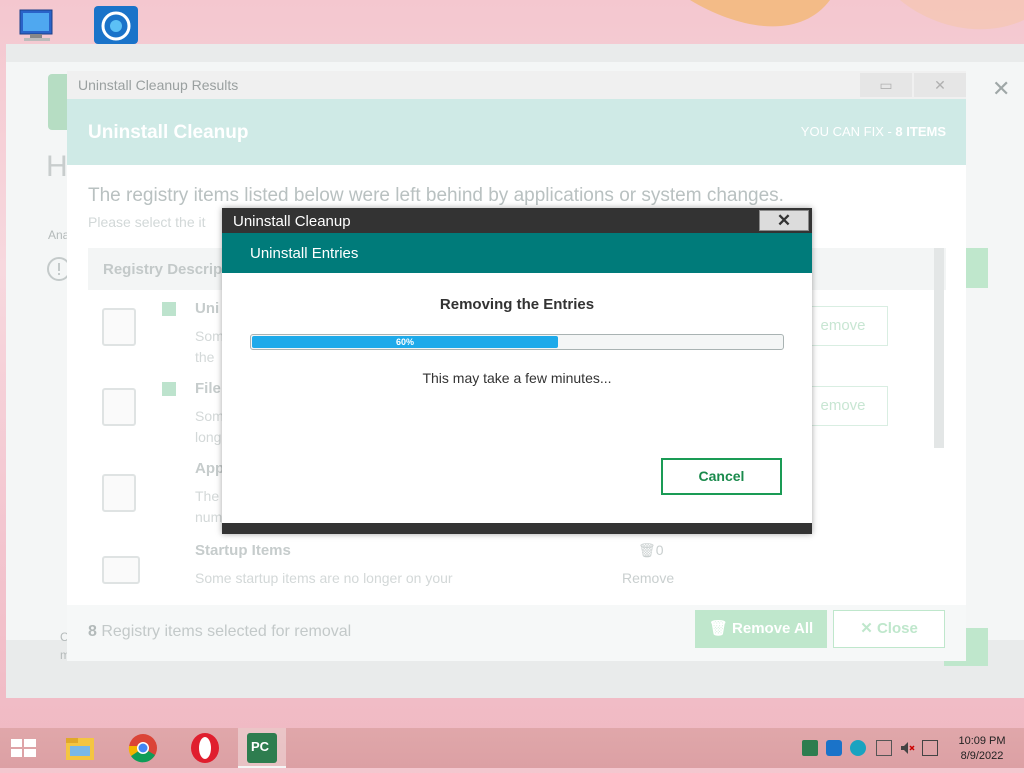 This screenshot has height=773, width=1024. What do you see at coordinates (651, 550) in the screenshot?
I see `row-count: 🗑0` at bounding box center [651, 550].